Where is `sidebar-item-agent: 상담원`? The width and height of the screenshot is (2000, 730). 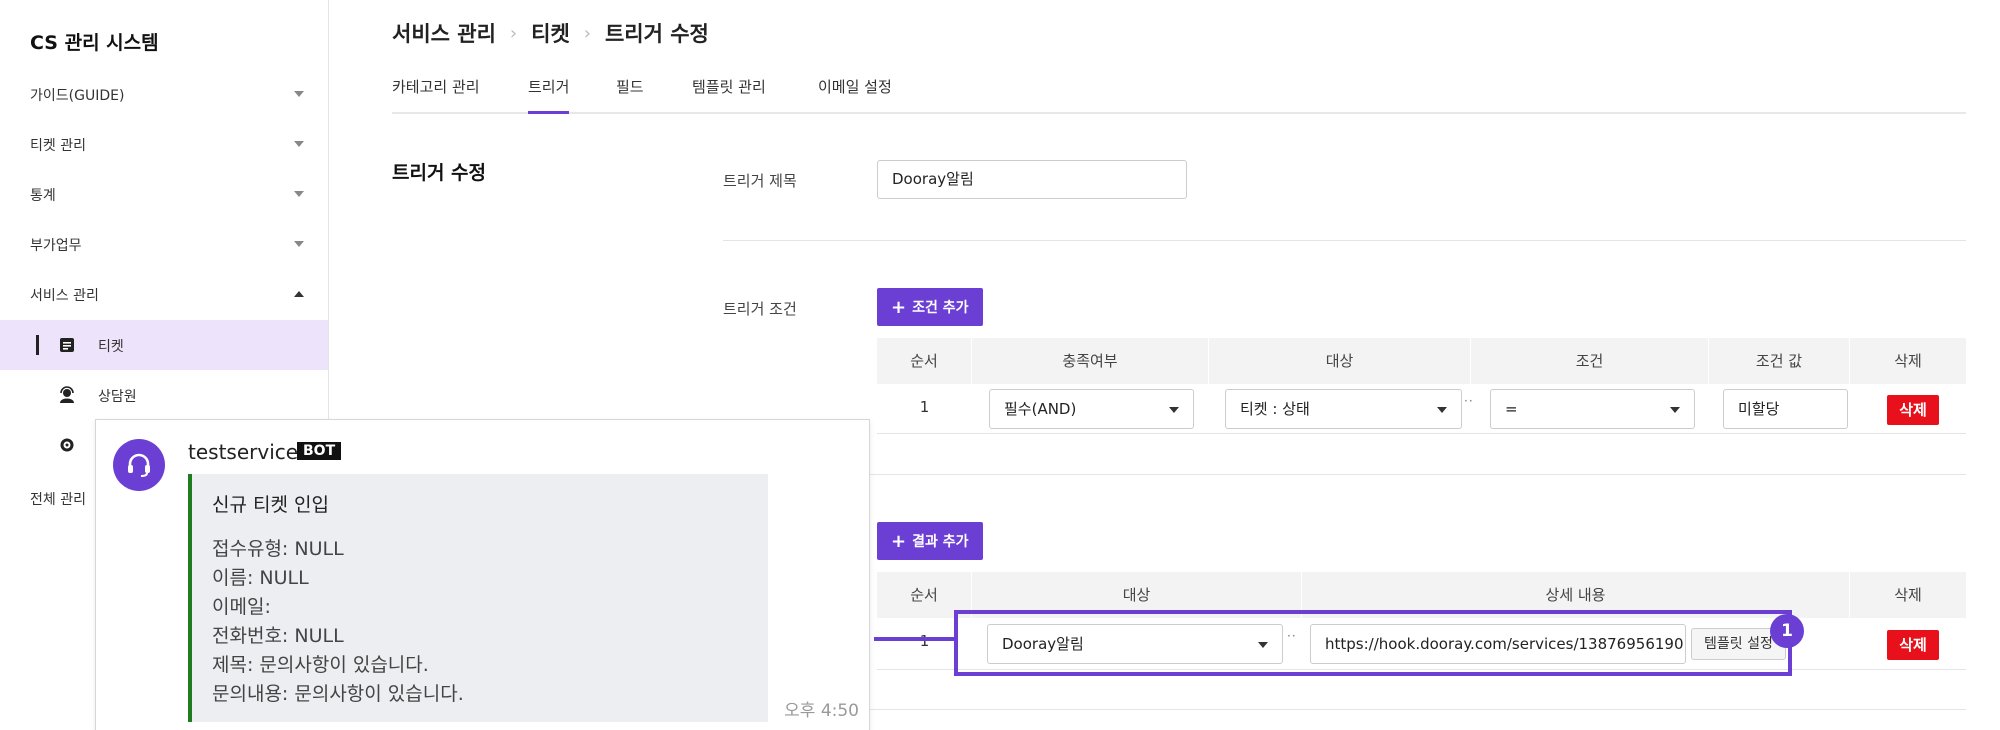
sidebar-item-agent: 상담원 is located at coordinates (164, 395).